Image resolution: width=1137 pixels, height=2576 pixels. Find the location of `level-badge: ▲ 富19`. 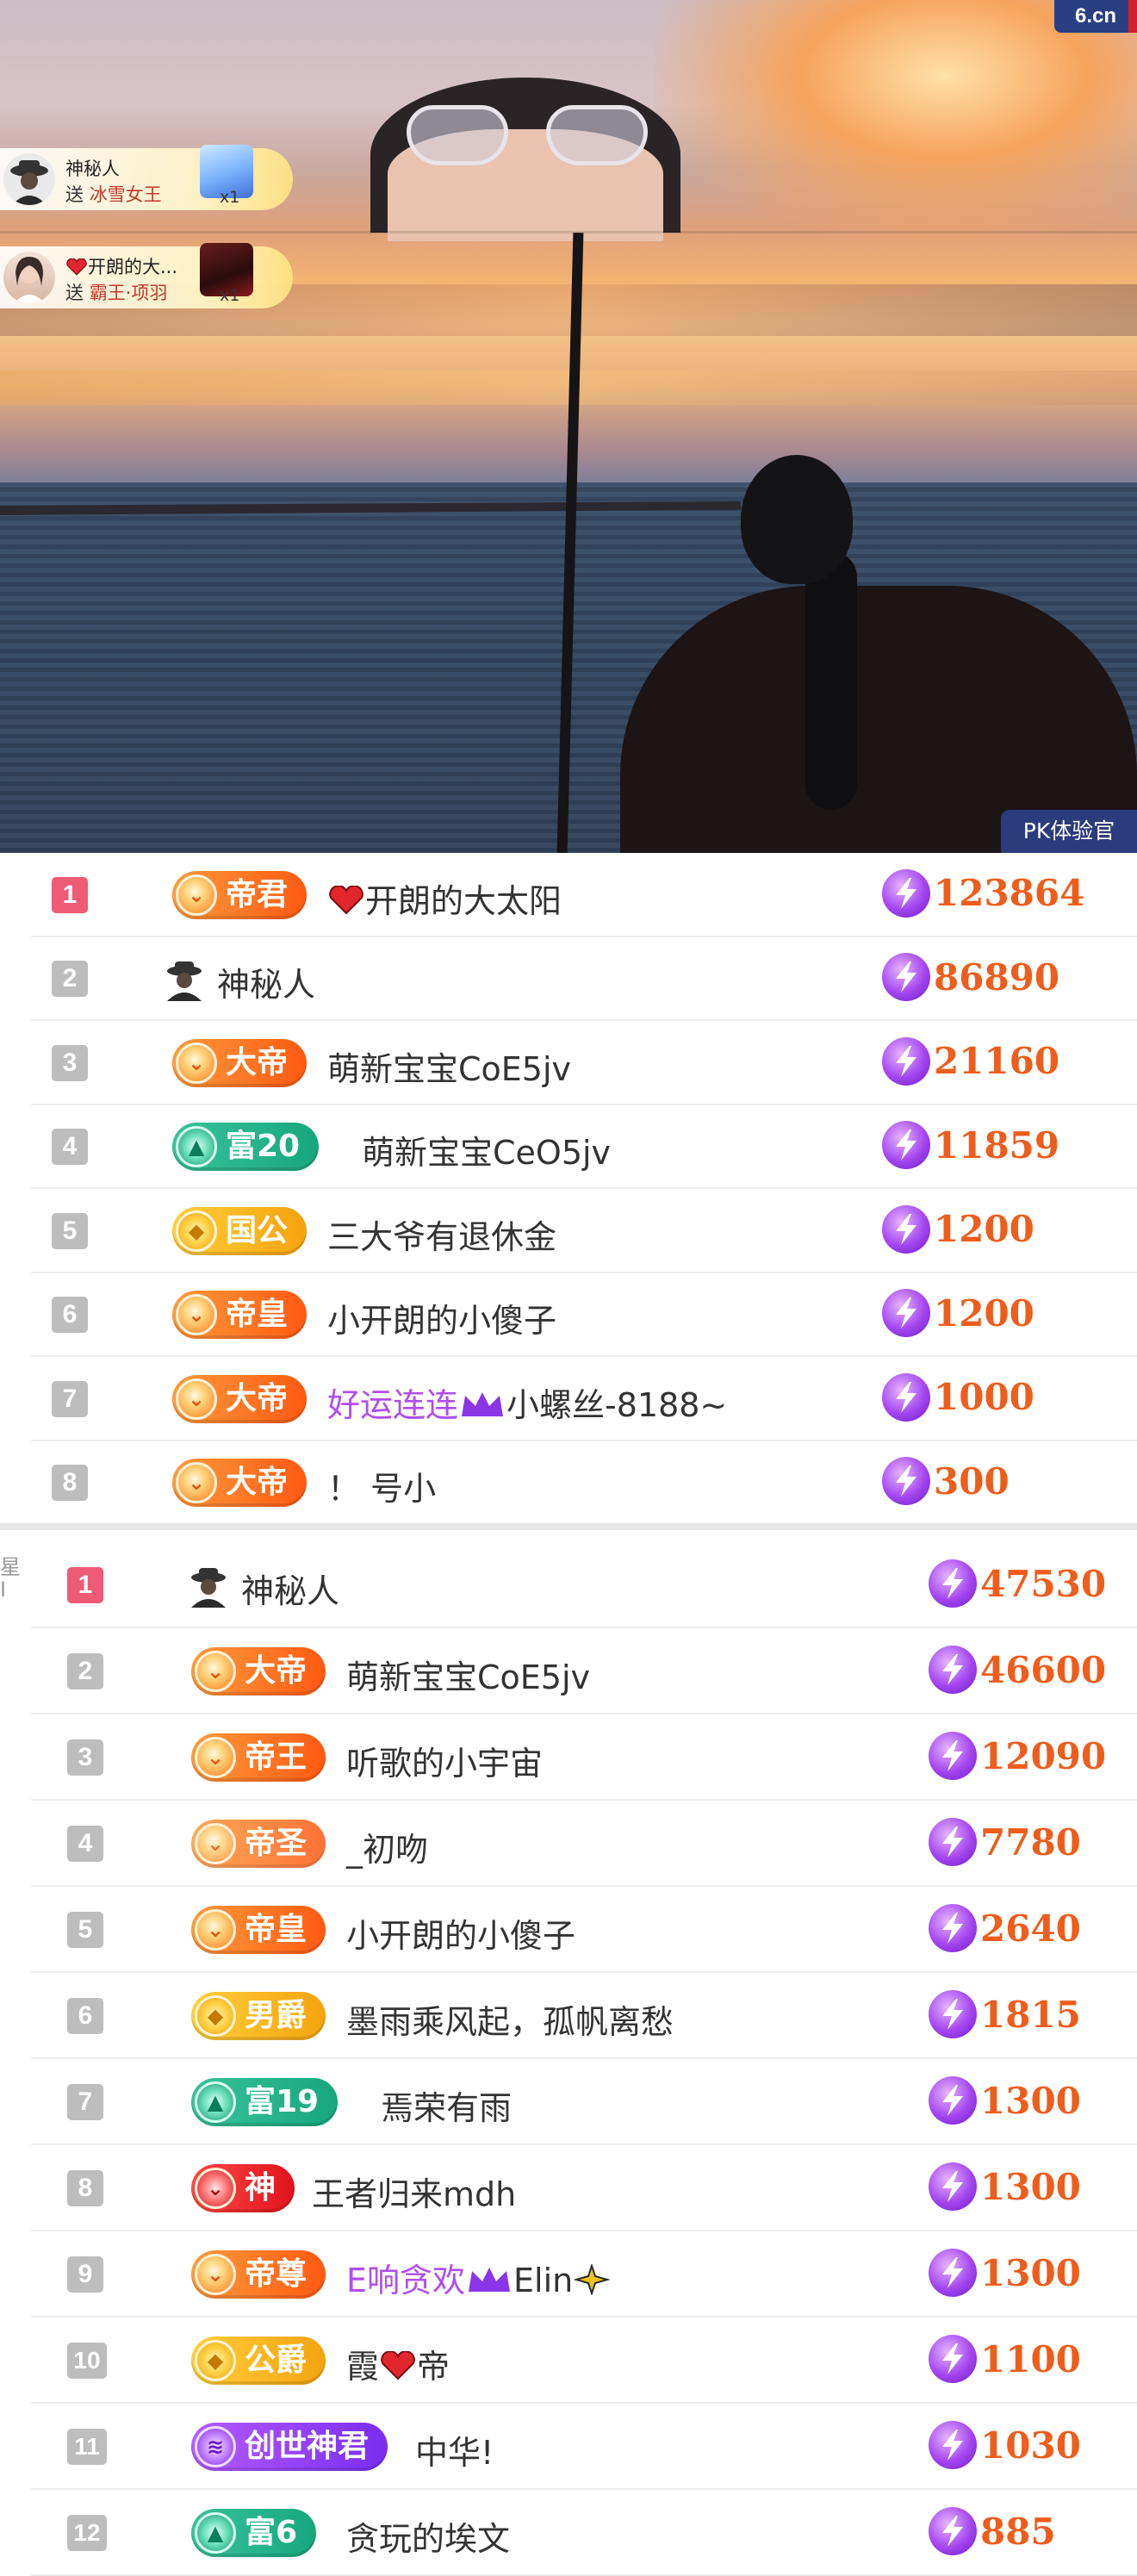

level-badge: ▲ 富19 is located at coordinates (265, 2102).